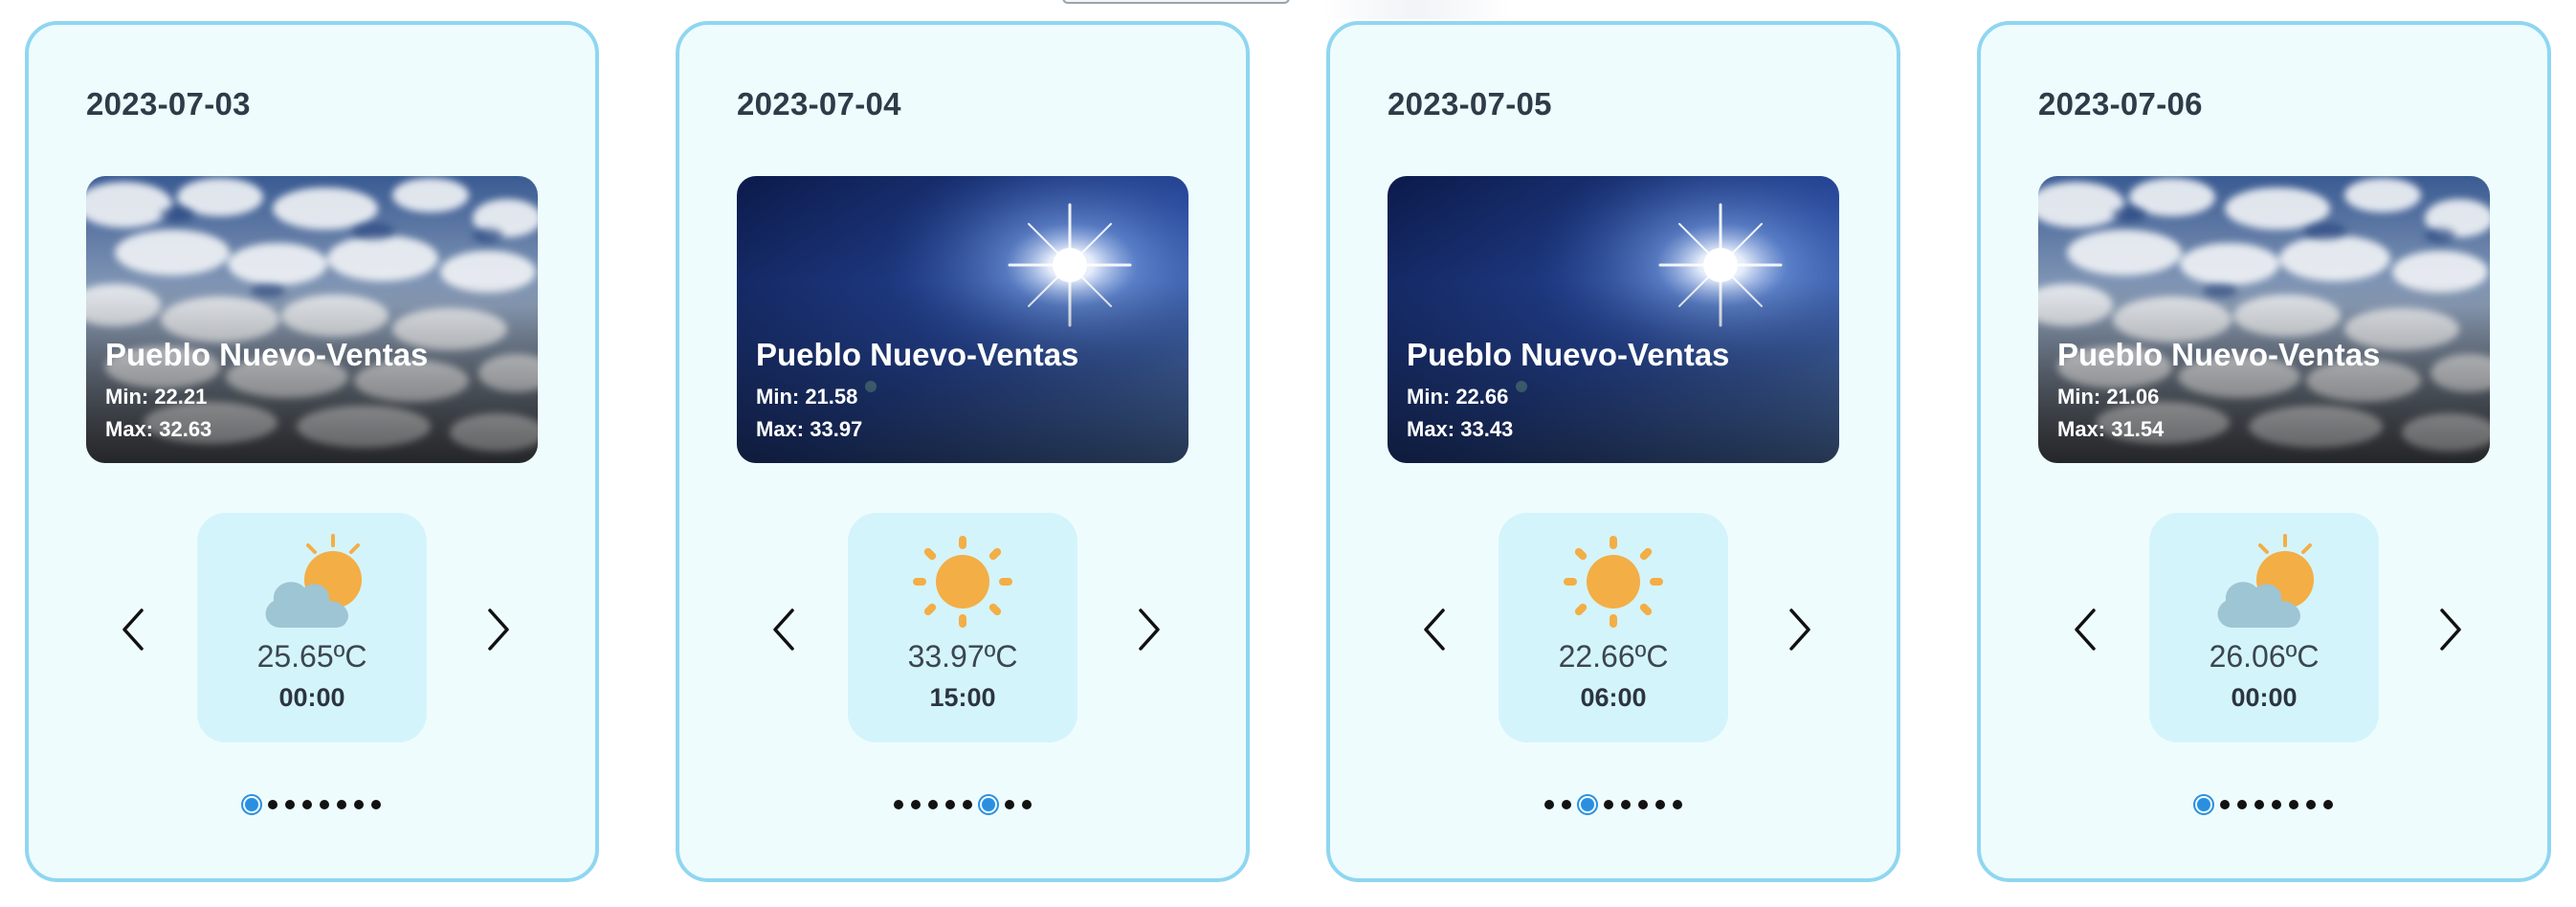 This screenshot has height=907, width=2576. Describe the element at coordinates (809, 429) in the screenshot. I see `max-temperature: Max: 33.97` at that location.